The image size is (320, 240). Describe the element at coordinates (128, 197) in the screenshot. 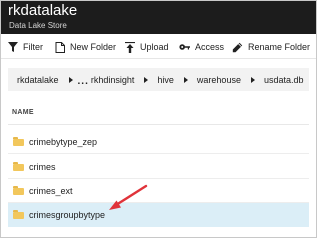

I see `arrow-annotation` at that location.